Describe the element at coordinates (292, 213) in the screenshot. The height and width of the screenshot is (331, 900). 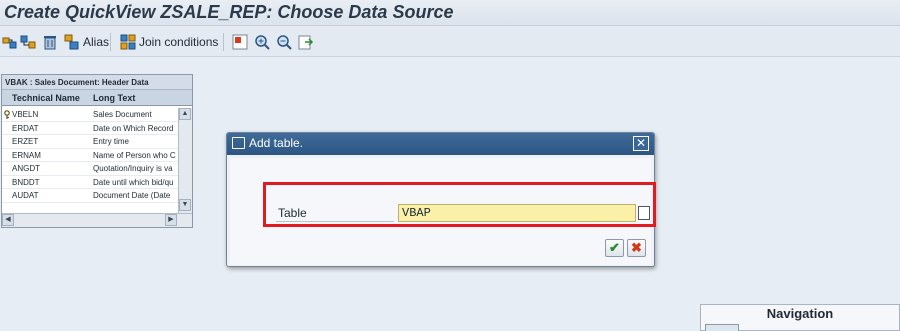
I see `table-field-label: Table` at that location.